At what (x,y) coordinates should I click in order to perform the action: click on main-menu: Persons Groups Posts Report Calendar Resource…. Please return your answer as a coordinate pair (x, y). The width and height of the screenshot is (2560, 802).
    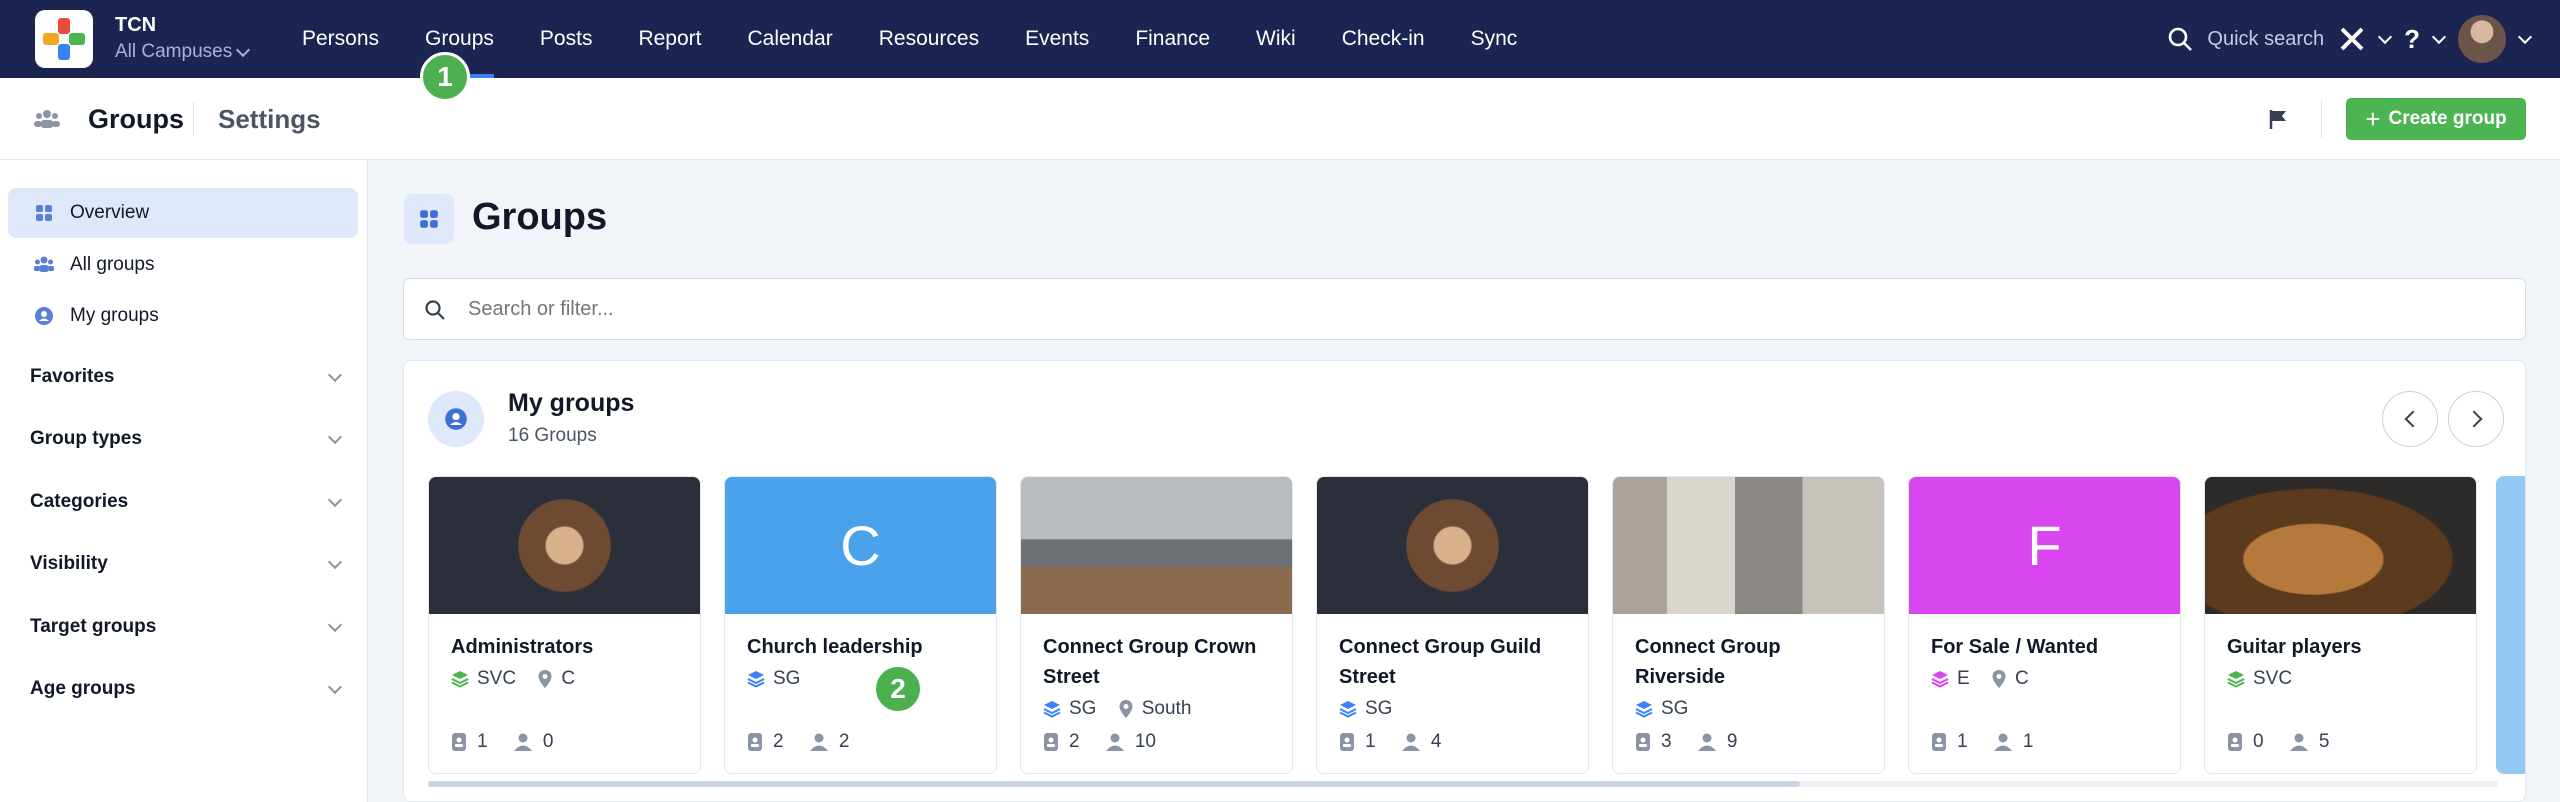
    Looking at the image, I should click on (932, 39).